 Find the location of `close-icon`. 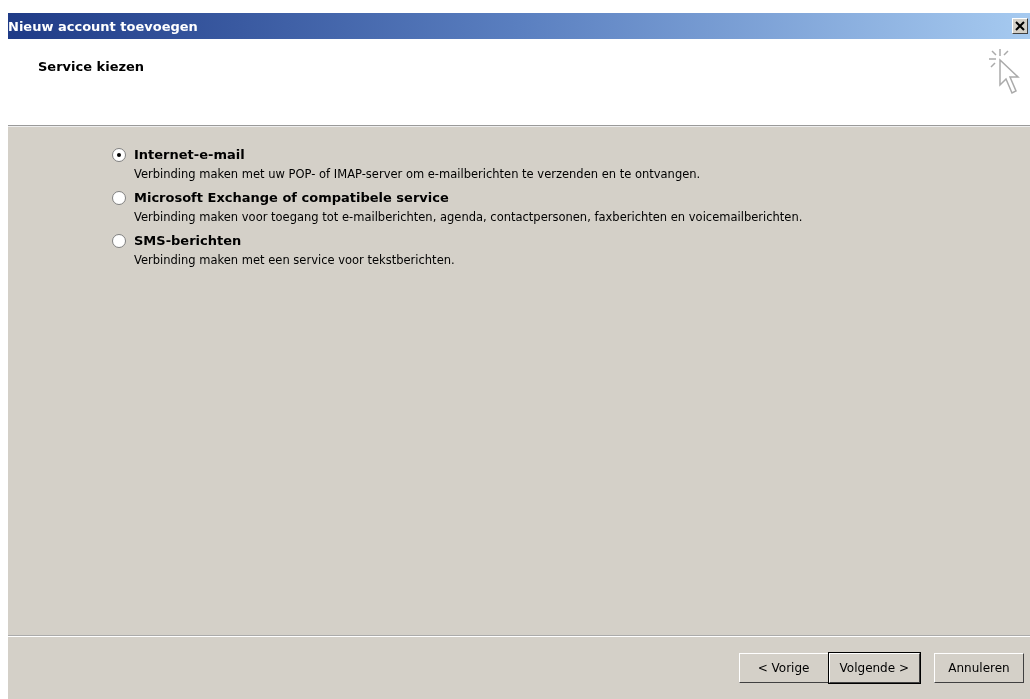

close-icon is located at coordinates (1020, 26).